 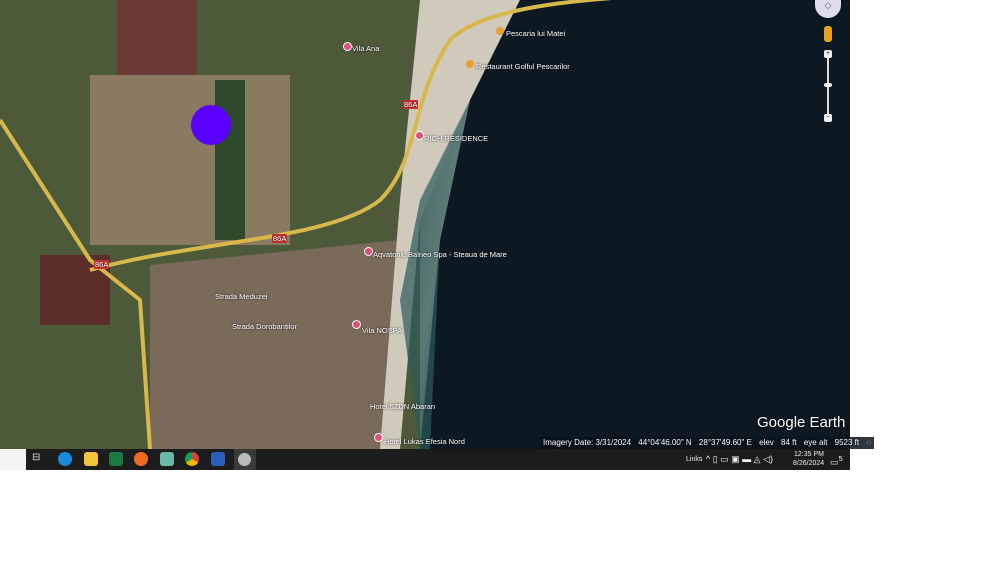 What do you see at coordinates (587, 442) in the screenshot?
I see `imagery-date: Imagery Date: 3/31/2024` at bounding box center [587, 442].